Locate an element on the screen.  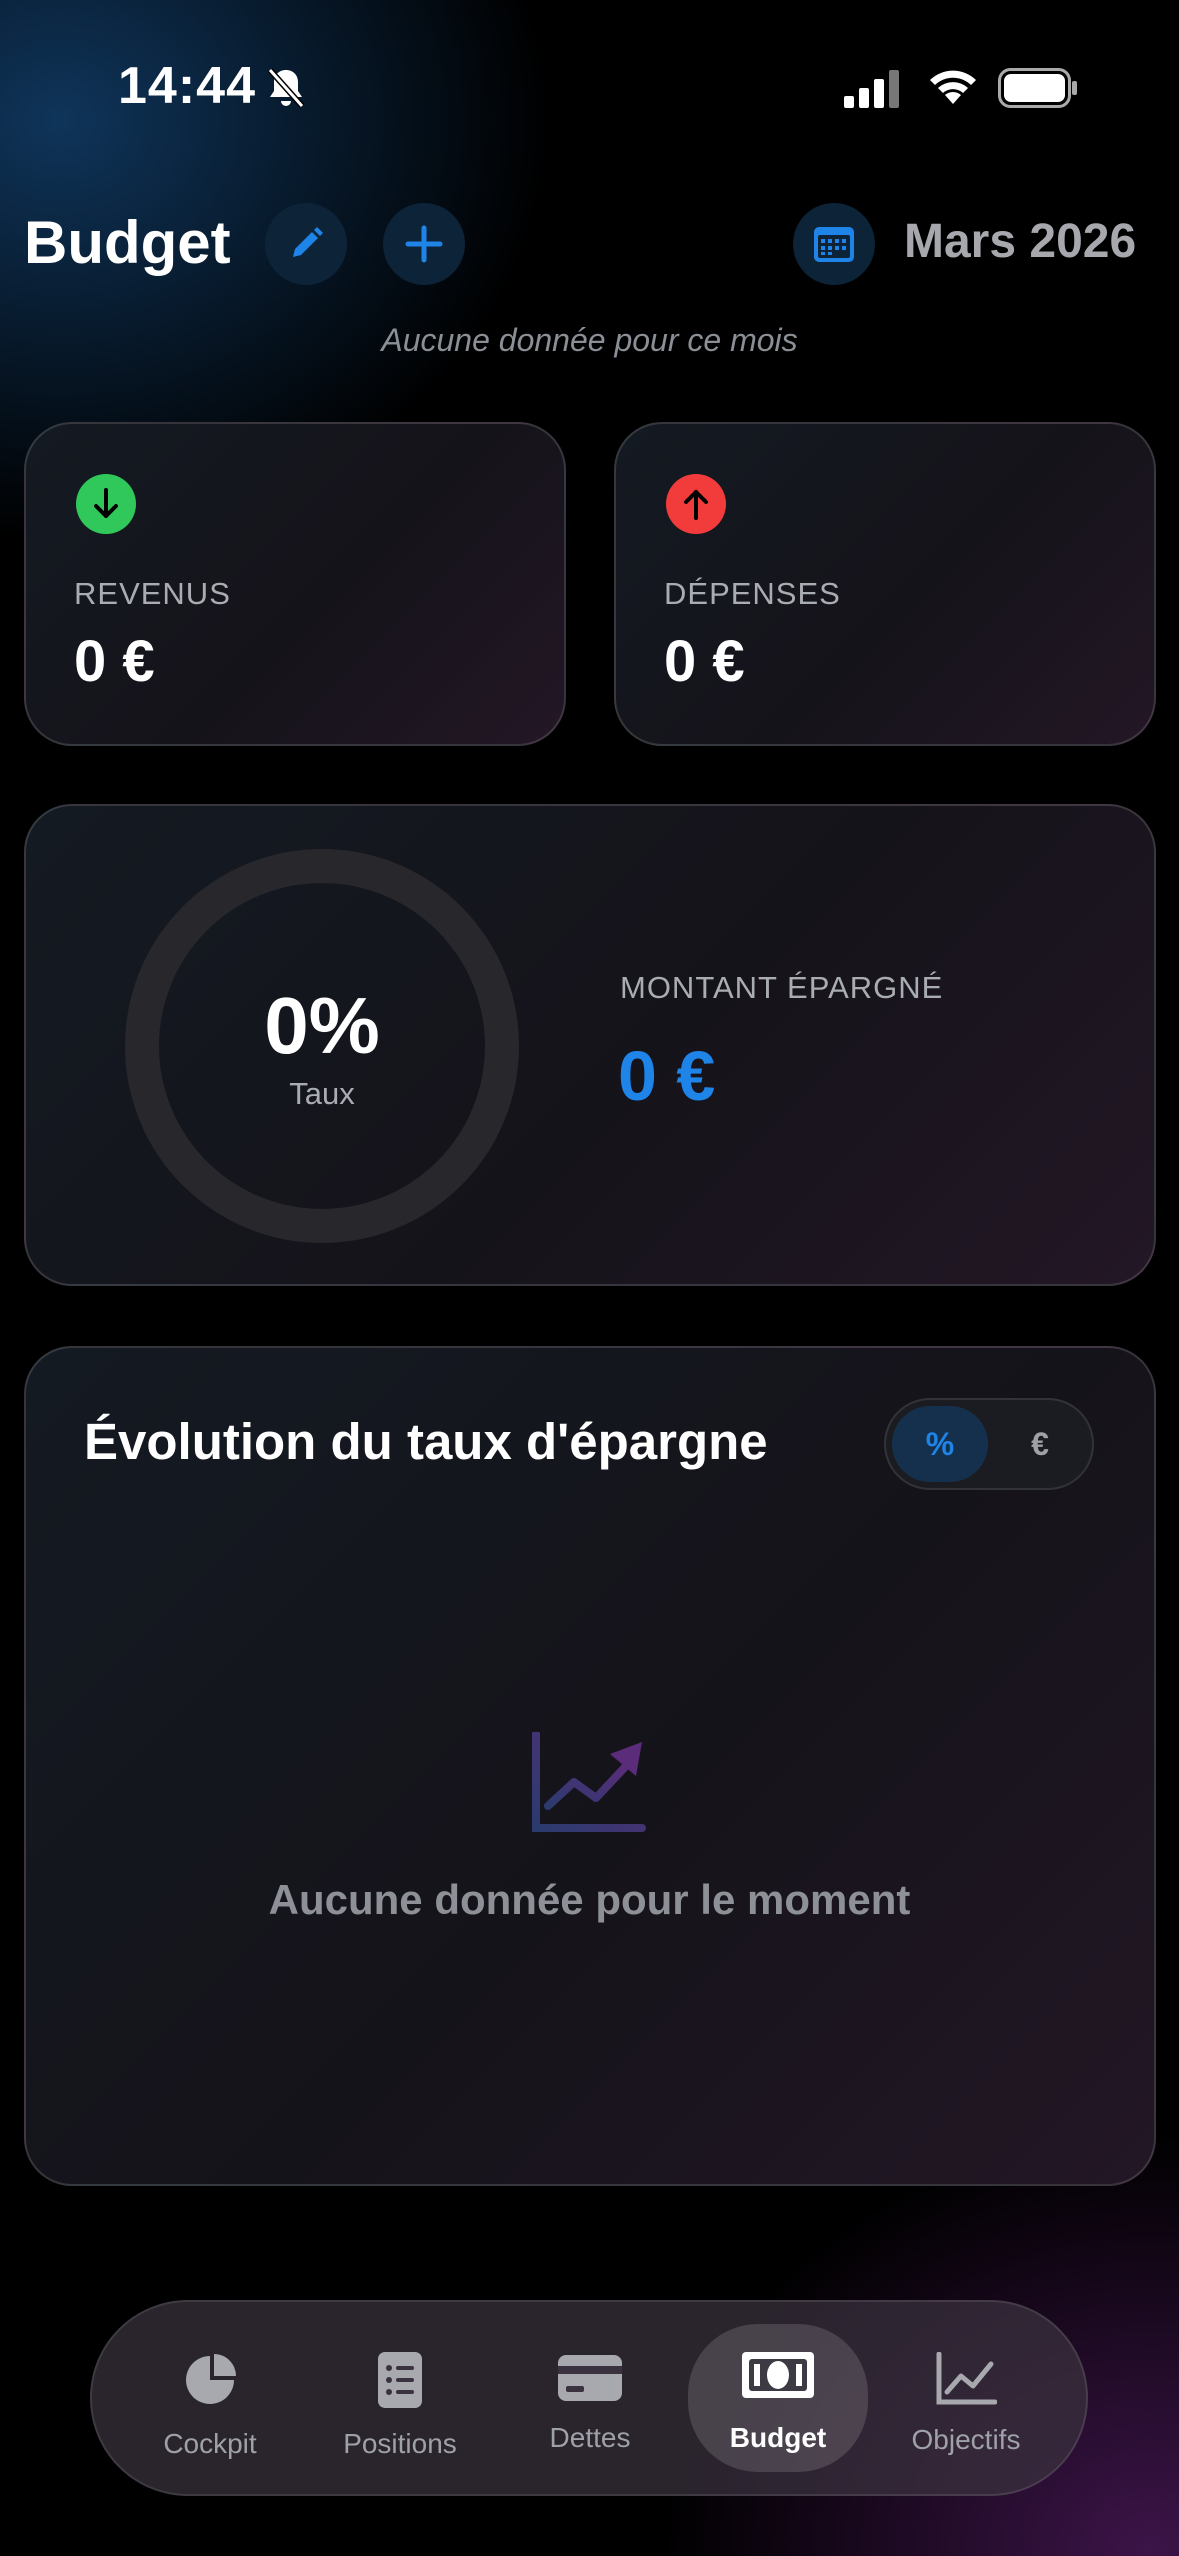
signal-icon is located at coordinates (871, 89).